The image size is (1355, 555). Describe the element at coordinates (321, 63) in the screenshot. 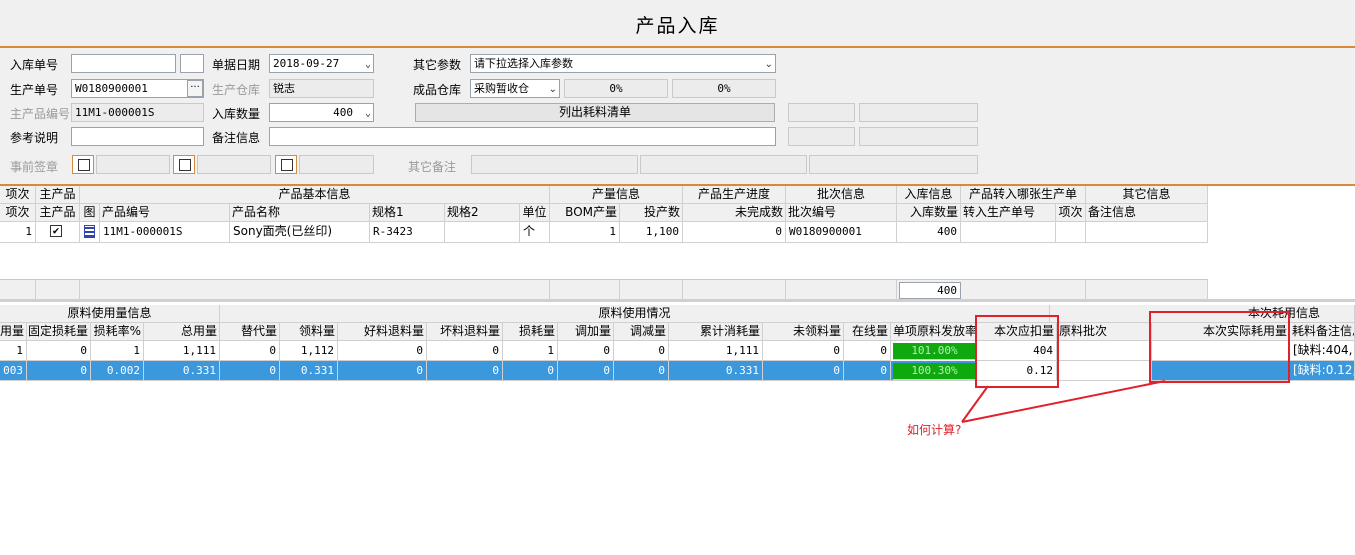

I see `doc-date-picker: 2018-09-27 ⌄` at that location.